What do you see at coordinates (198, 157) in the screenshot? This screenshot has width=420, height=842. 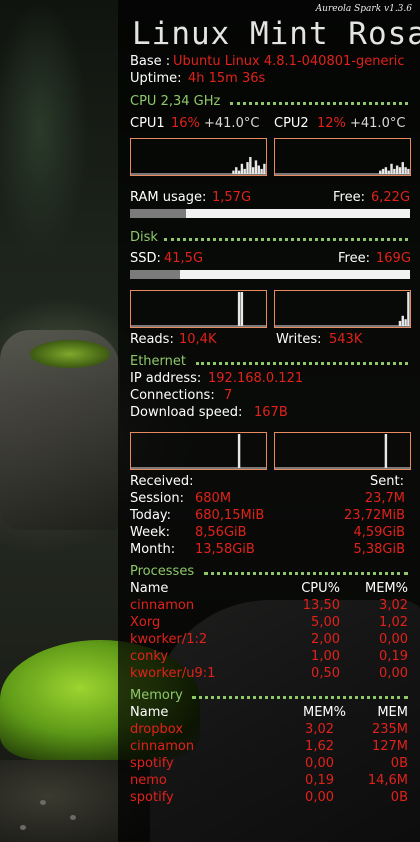 I see `cpu1-graph` at bounding box center [198, 157].